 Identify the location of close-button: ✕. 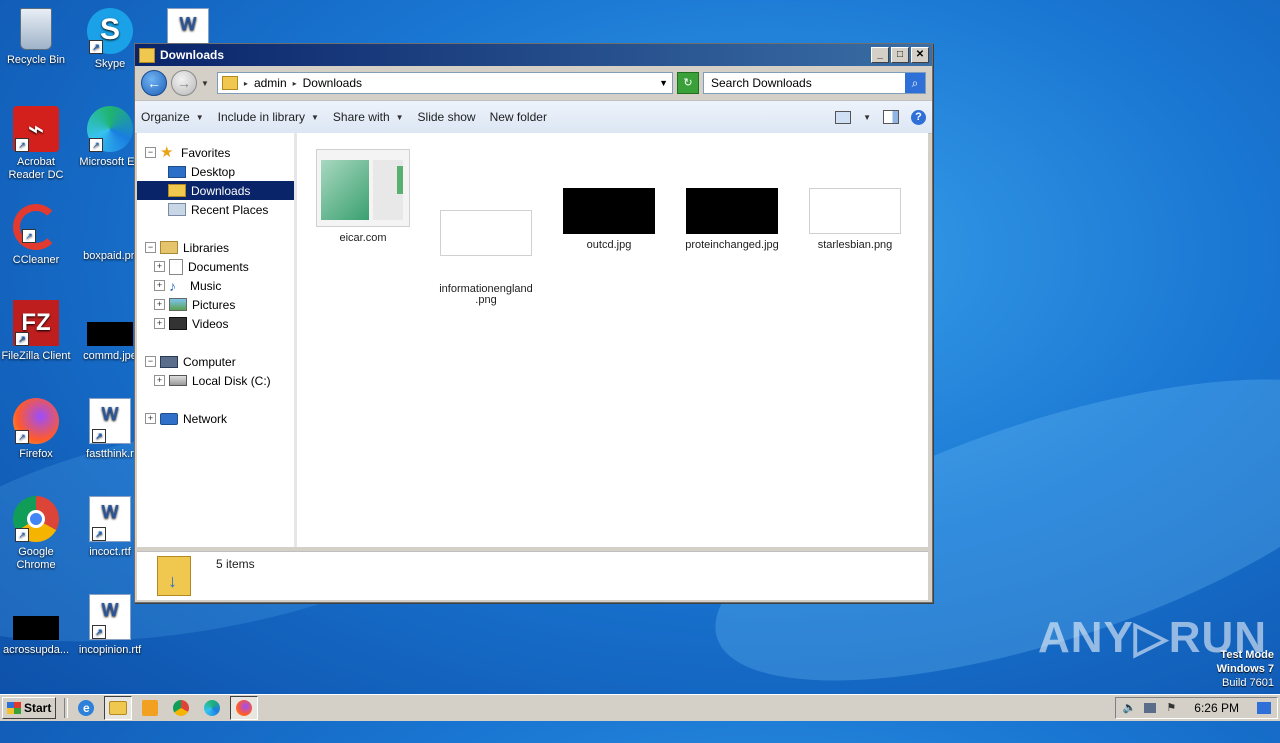
(920, 55).